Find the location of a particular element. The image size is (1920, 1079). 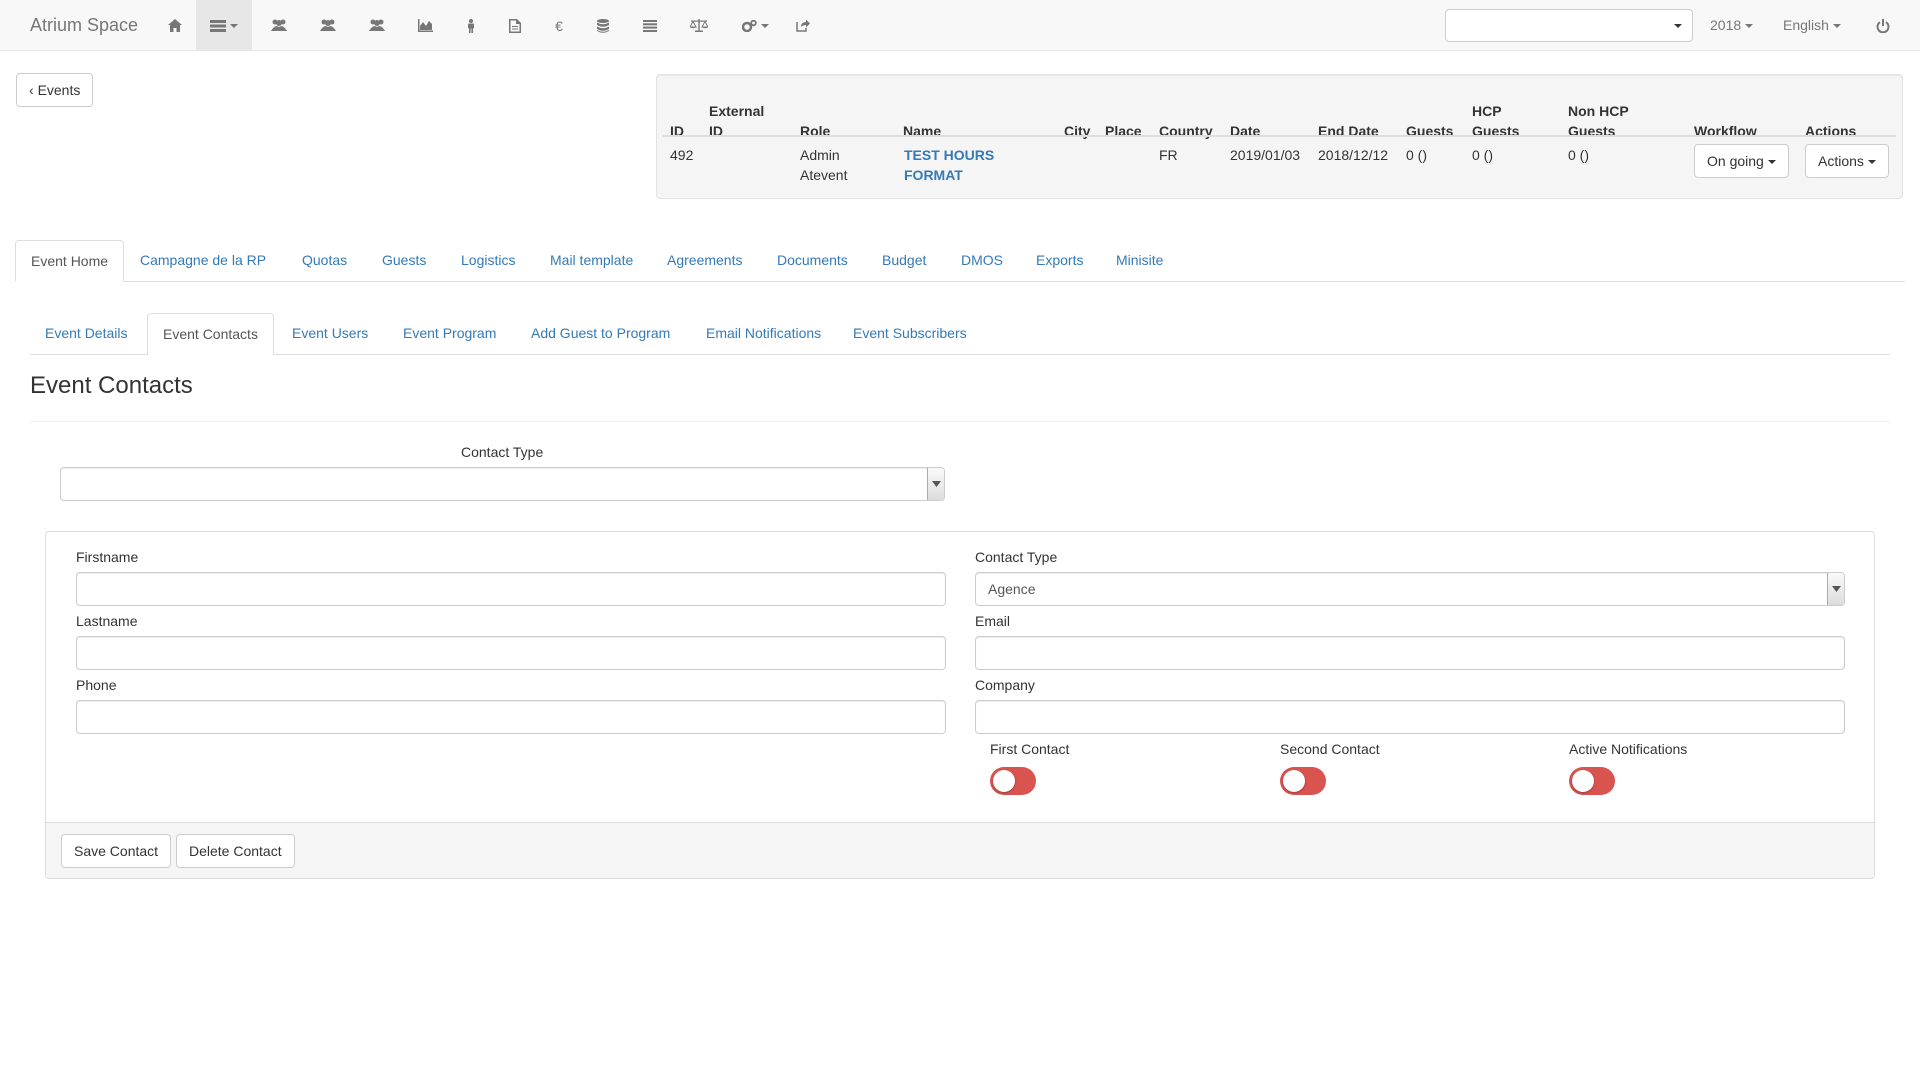

col-header-city: City is located at coordinates (1077, 131).